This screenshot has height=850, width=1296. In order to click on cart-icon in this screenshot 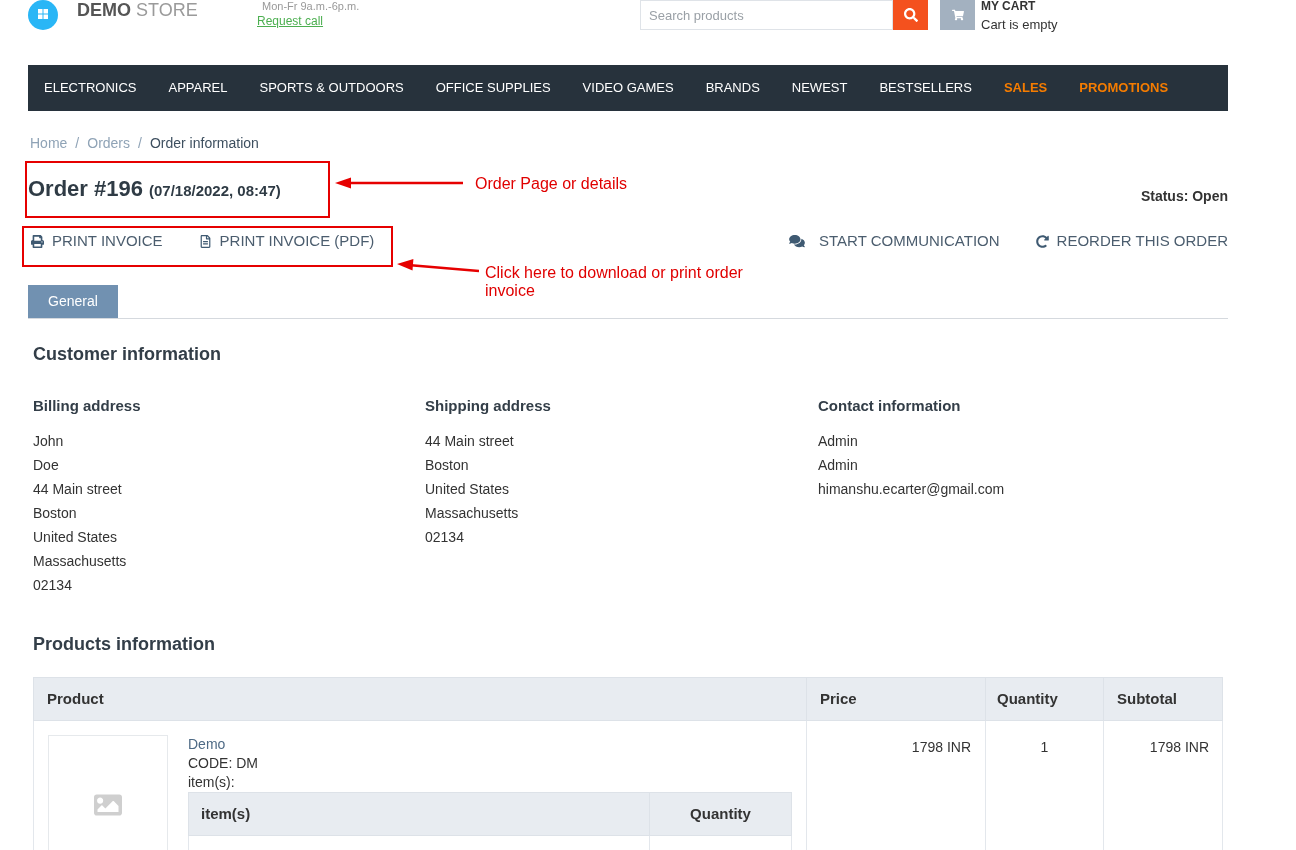, I will do `click(957, 15)`.